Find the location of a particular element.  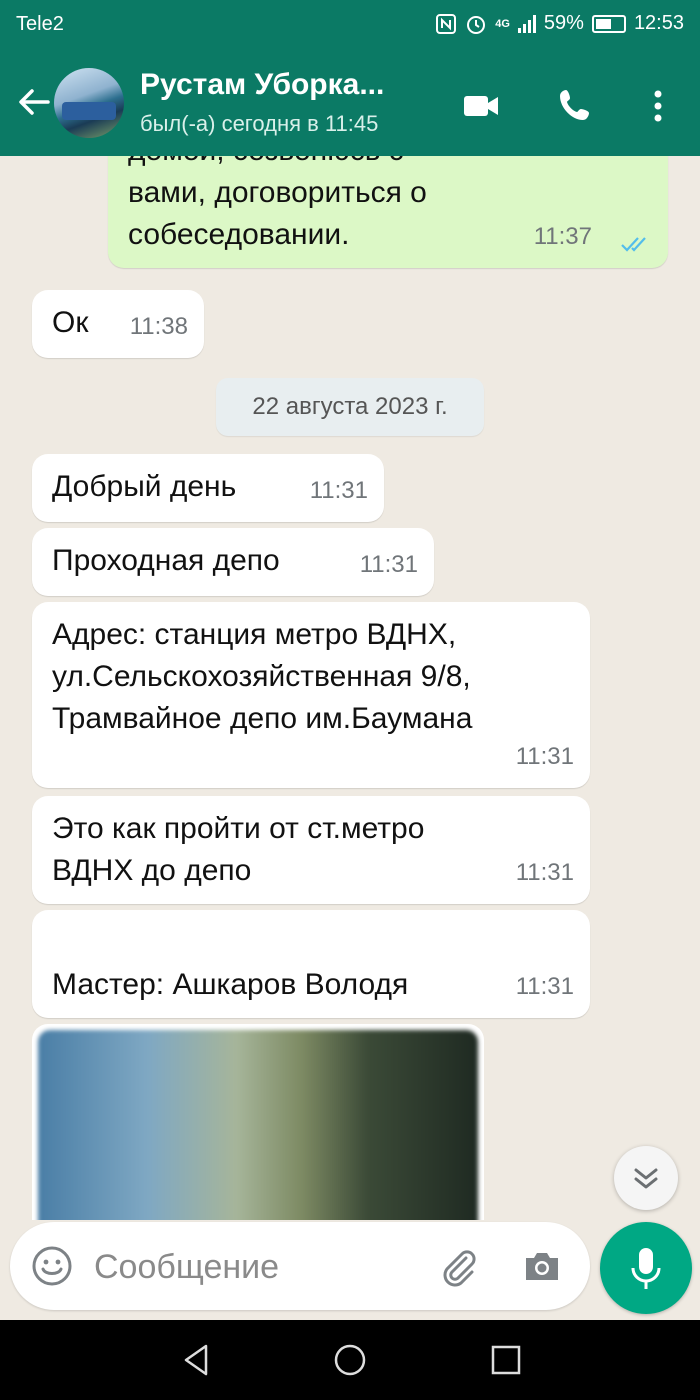

nav-home-icon is located at coordinates (350, 1360).